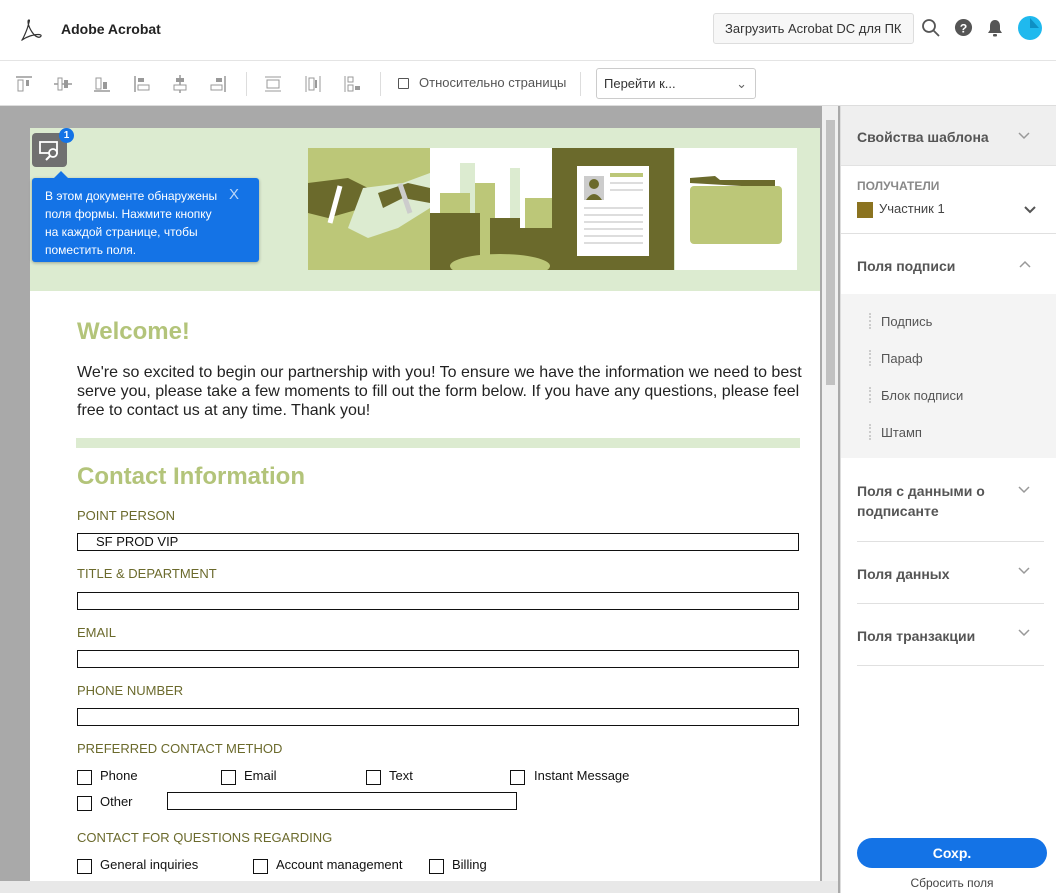 This screenshot has height=893, width=1056. Describe the element at coordinates (438, 542) in the screenshot. I see `point-person-field: SF PROD VIP` at that location.